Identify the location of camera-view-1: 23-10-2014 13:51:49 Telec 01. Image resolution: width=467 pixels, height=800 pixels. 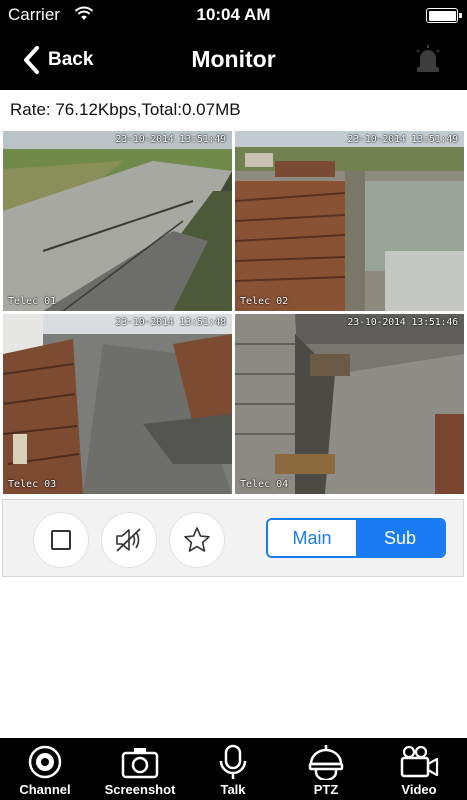
(117, 221).